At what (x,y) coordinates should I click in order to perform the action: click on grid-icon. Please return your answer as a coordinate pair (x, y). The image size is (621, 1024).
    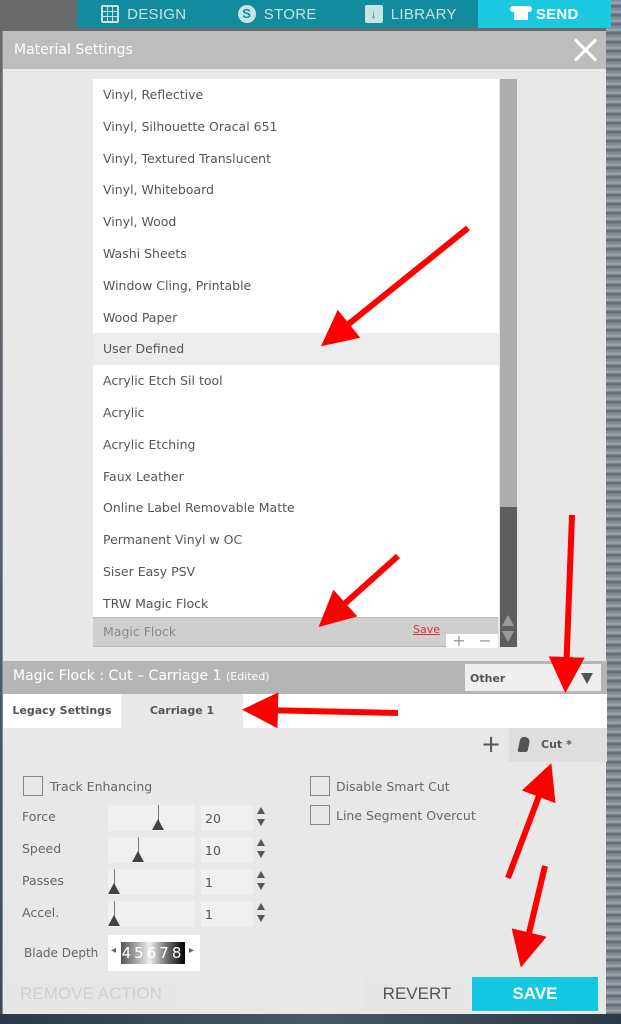
    Looking at the image, I should click on (110, 14).